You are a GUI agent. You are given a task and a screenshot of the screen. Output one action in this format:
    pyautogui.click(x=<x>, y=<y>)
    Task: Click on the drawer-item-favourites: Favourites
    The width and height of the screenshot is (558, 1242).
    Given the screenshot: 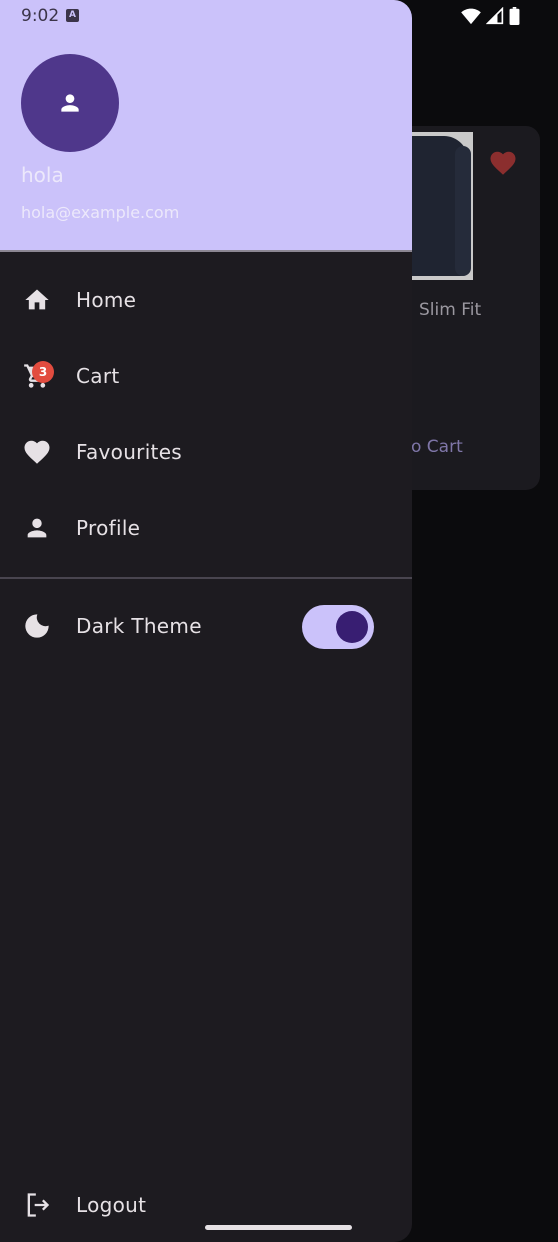 What is the action you would take?
    pyautogui.click(x=206, y=452)
    